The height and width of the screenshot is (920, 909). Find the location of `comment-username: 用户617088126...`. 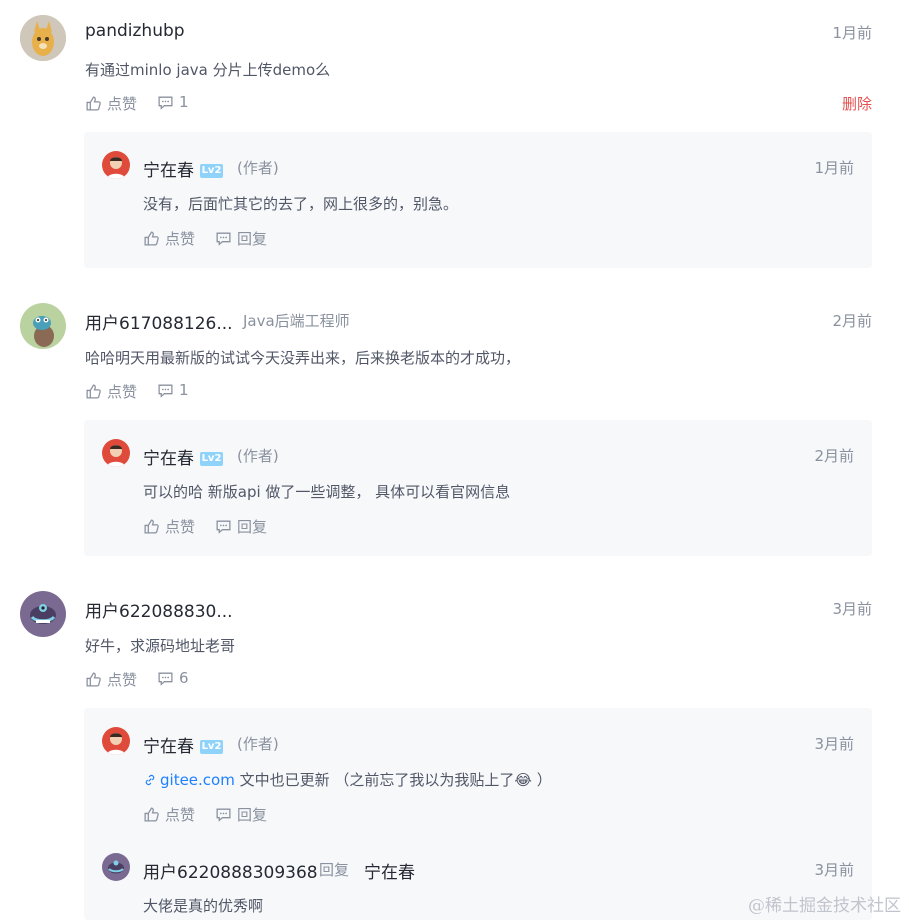

comment-username: 用户617088126... is located at coordinates (159, 321).